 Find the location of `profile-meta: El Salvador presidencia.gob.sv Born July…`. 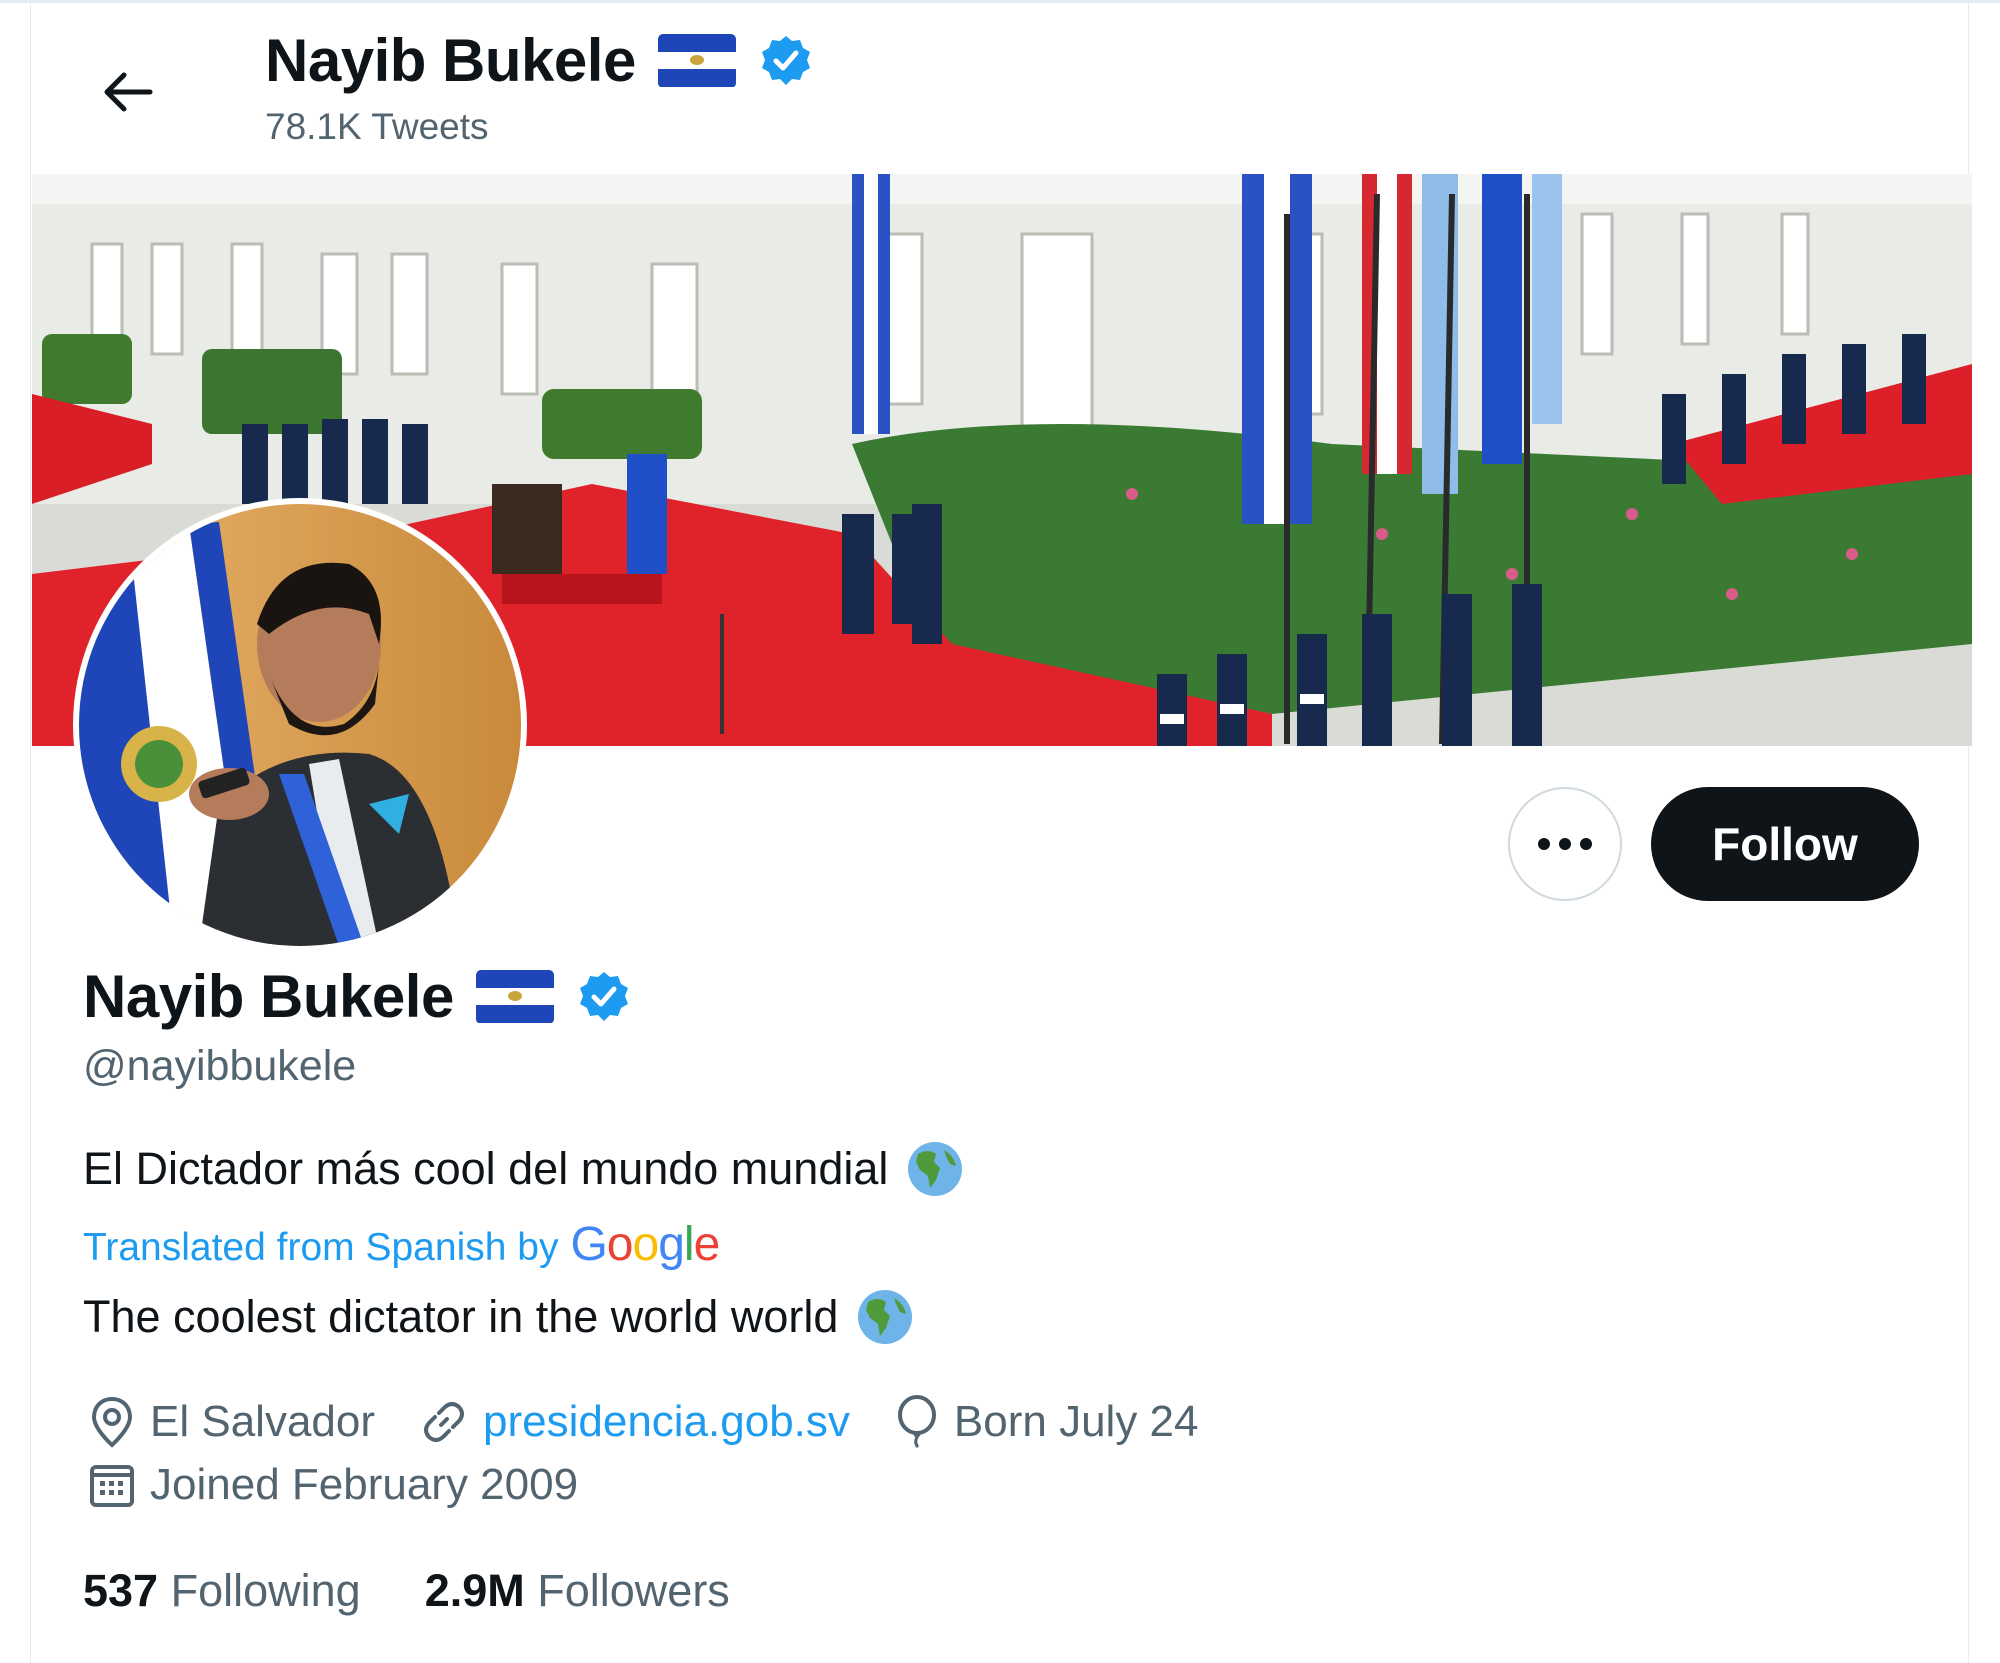

profile-meta: El Salvador presidencia.gob.sv Born July… is located at coordinates (665, 1422).